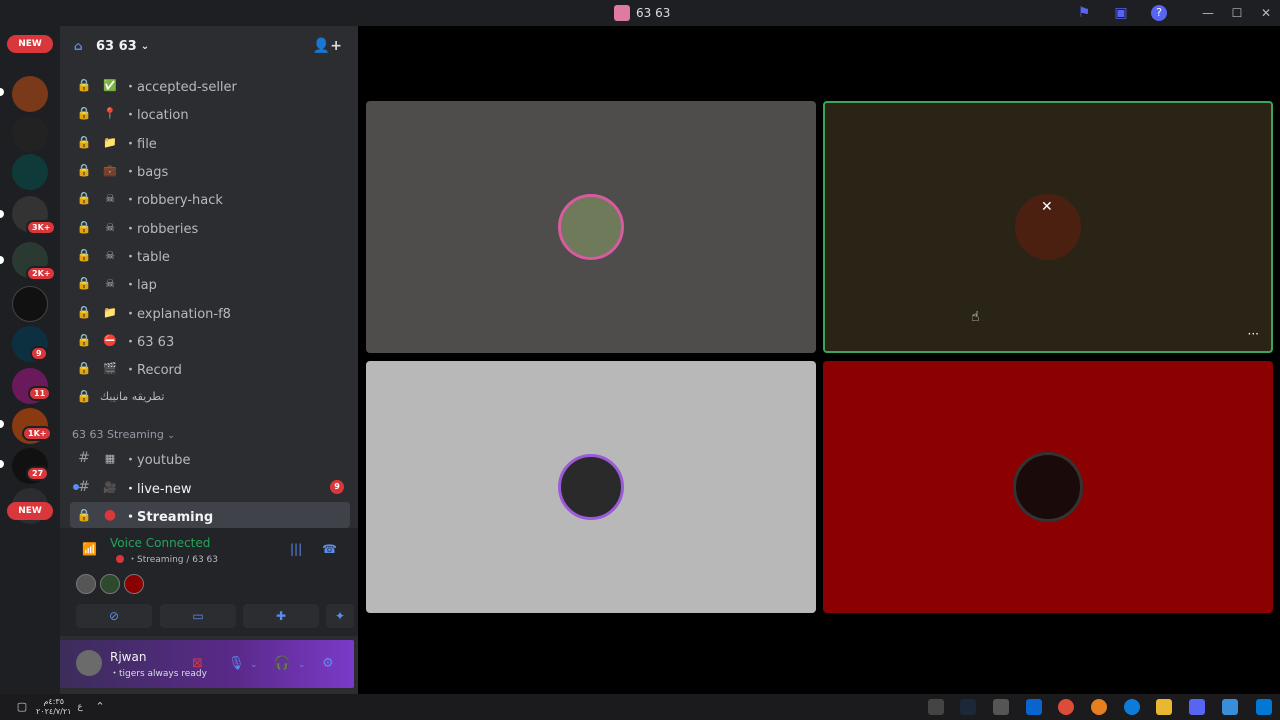 Image resolution: width=1280 pixels, height=720 pixels. I want to click on headphones-icon: 🎧, so click(282, 663).